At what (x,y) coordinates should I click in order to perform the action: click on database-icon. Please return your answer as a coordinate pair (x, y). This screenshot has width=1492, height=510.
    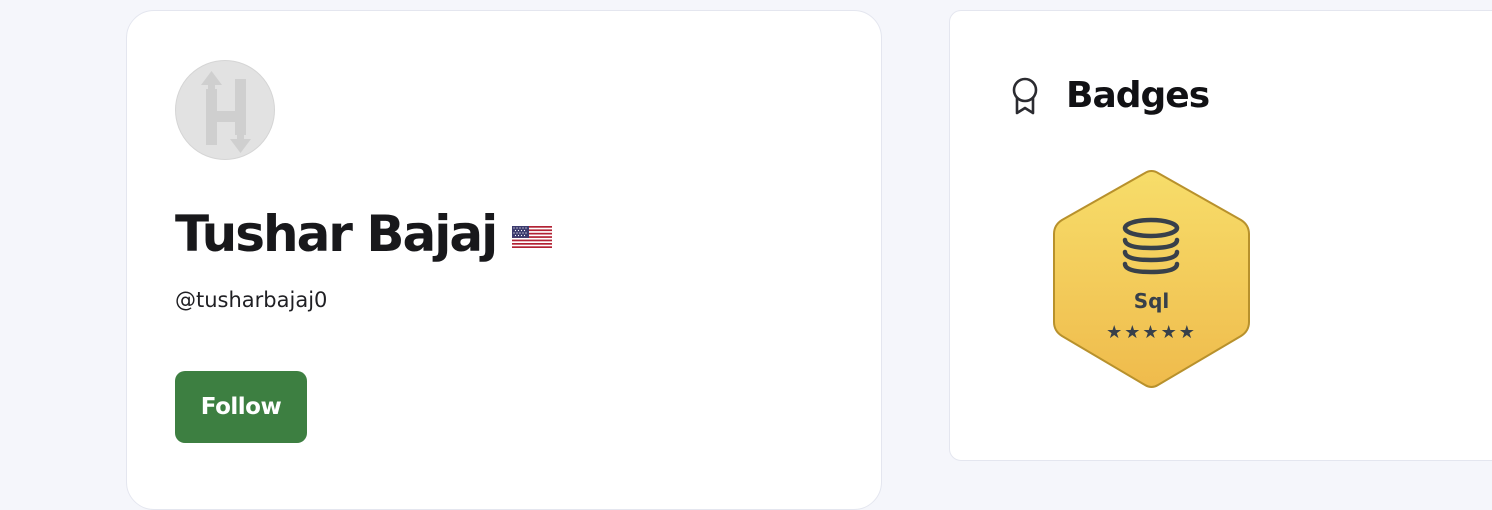
    Looking at the image, I should click on (1151, 246).